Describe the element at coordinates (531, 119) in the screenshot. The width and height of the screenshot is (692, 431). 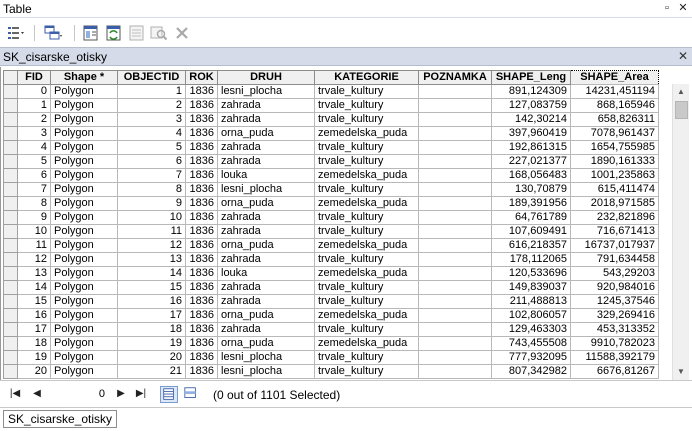
I see `cell-shape-leng: 142,30214` at that location.